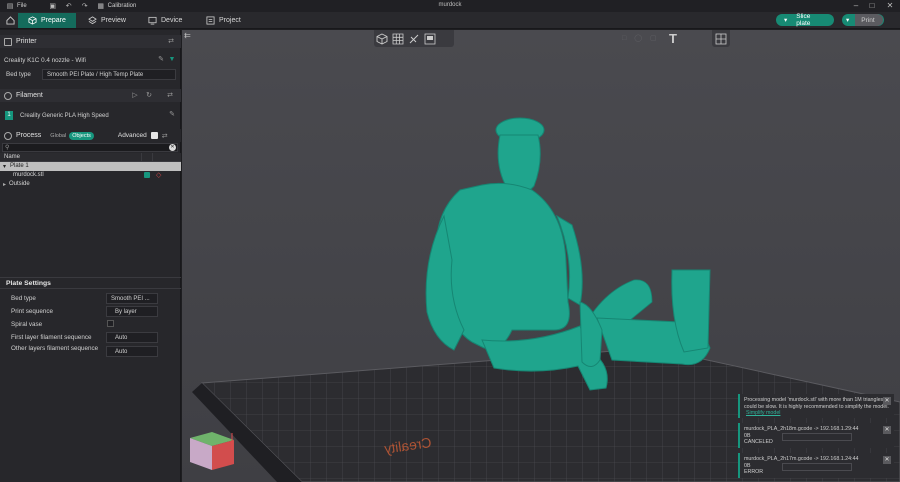 This screenshot has width=900, height=482. Describe the element at coordinates (187, 35) in the screenshot. I see `collapse-sidebar-icon: ⇇` at that location.